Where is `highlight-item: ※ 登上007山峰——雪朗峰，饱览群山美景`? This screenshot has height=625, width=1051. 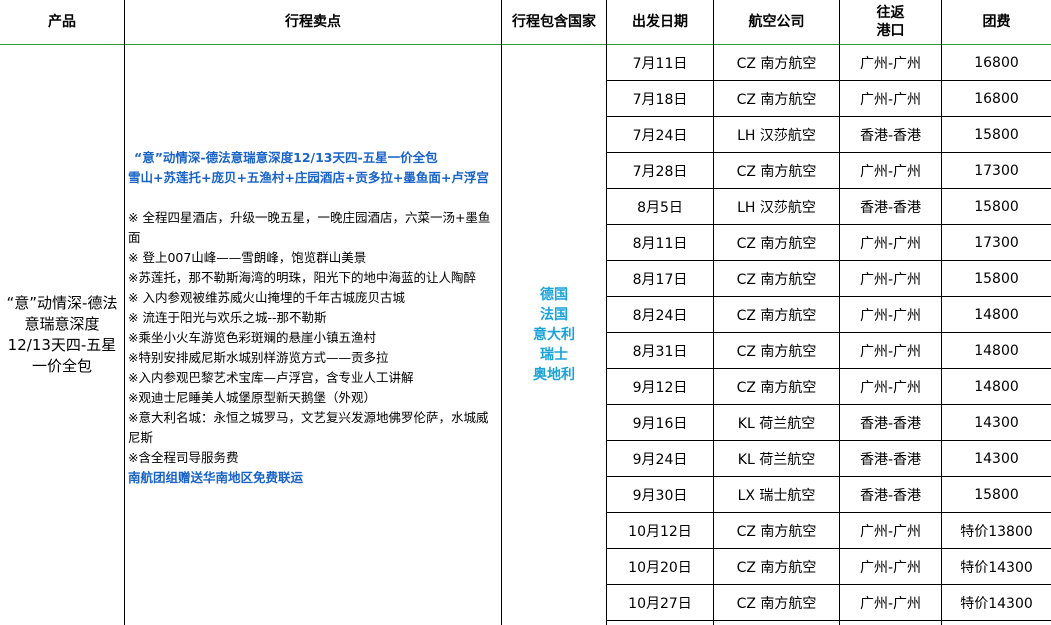 highlight-item: ※ 登上007山峰——雪朗峰，饱览群山美景 is located at coordinates (247, 257).